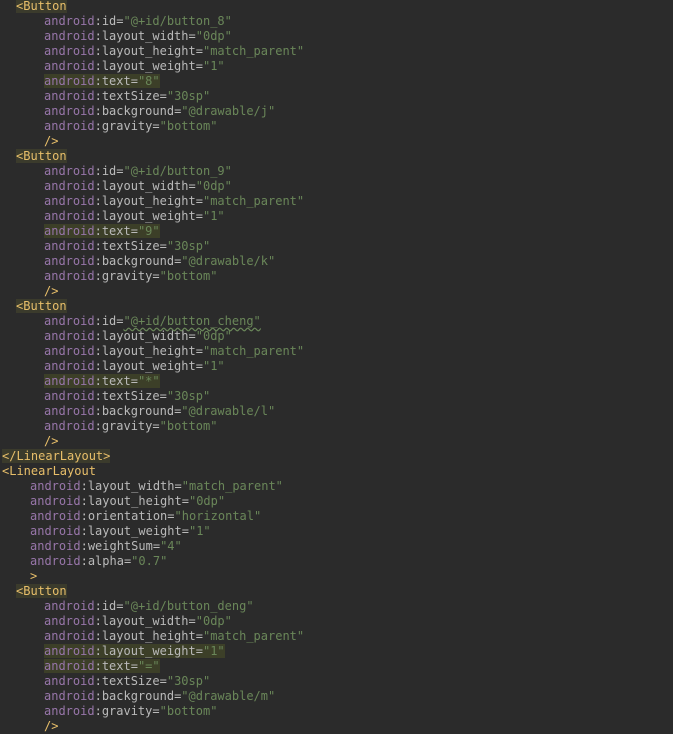  What do you see at coordinates (102, 381) in the screenshot?
I see `code-line: android:text="*"` at bounding box center [102, 381].